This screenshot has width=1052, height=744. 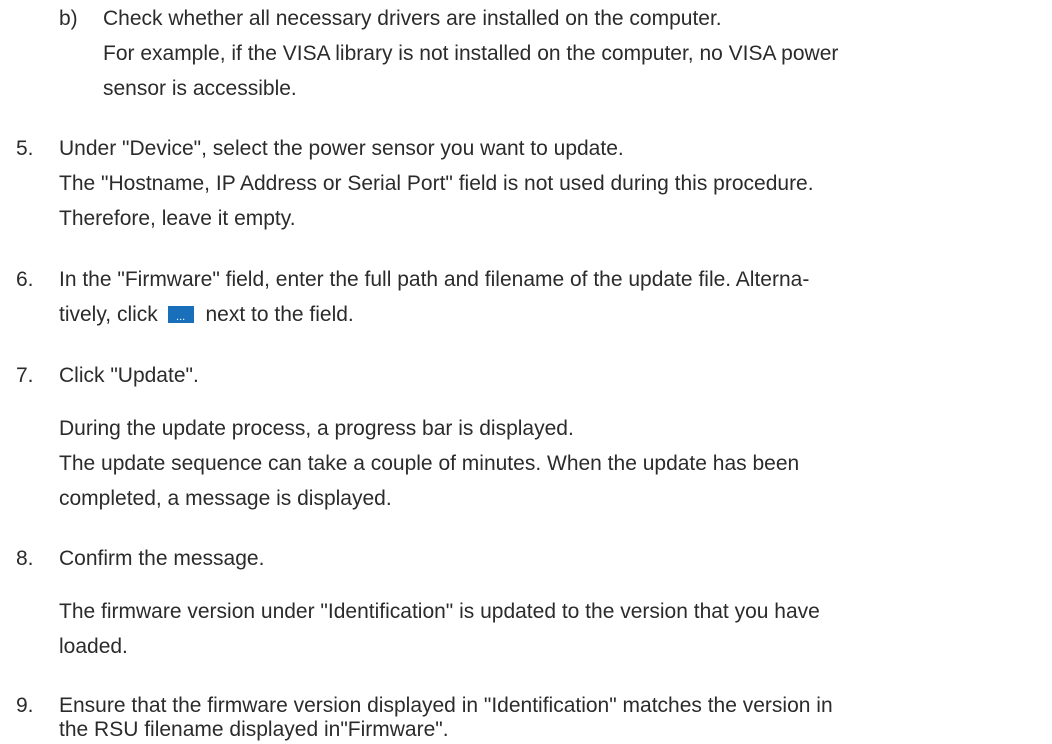 I want to click on step-8-line-1: Confirm the message., so click(x=162, y=558).